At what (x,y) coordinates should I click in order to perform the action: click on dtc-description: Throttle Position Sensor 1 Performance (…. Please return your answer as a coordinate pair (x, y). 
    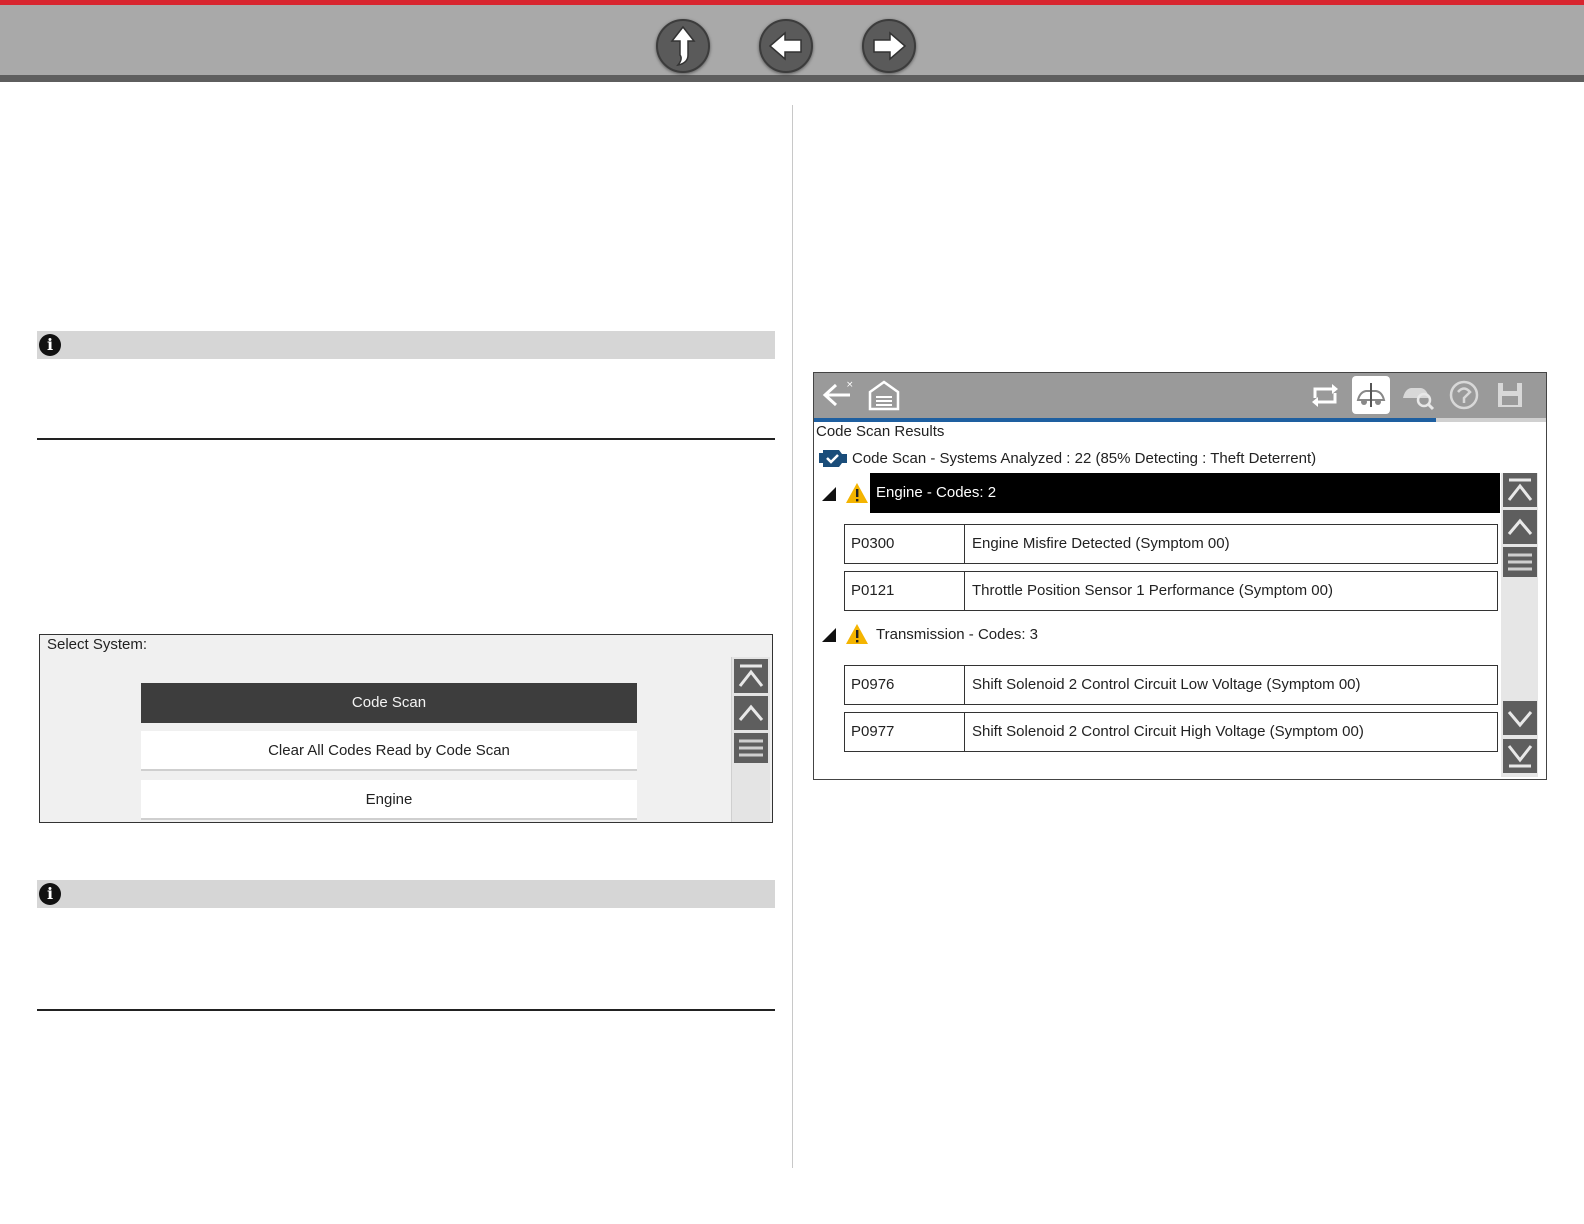
    Looking at the image, I should click on (1152, 590).